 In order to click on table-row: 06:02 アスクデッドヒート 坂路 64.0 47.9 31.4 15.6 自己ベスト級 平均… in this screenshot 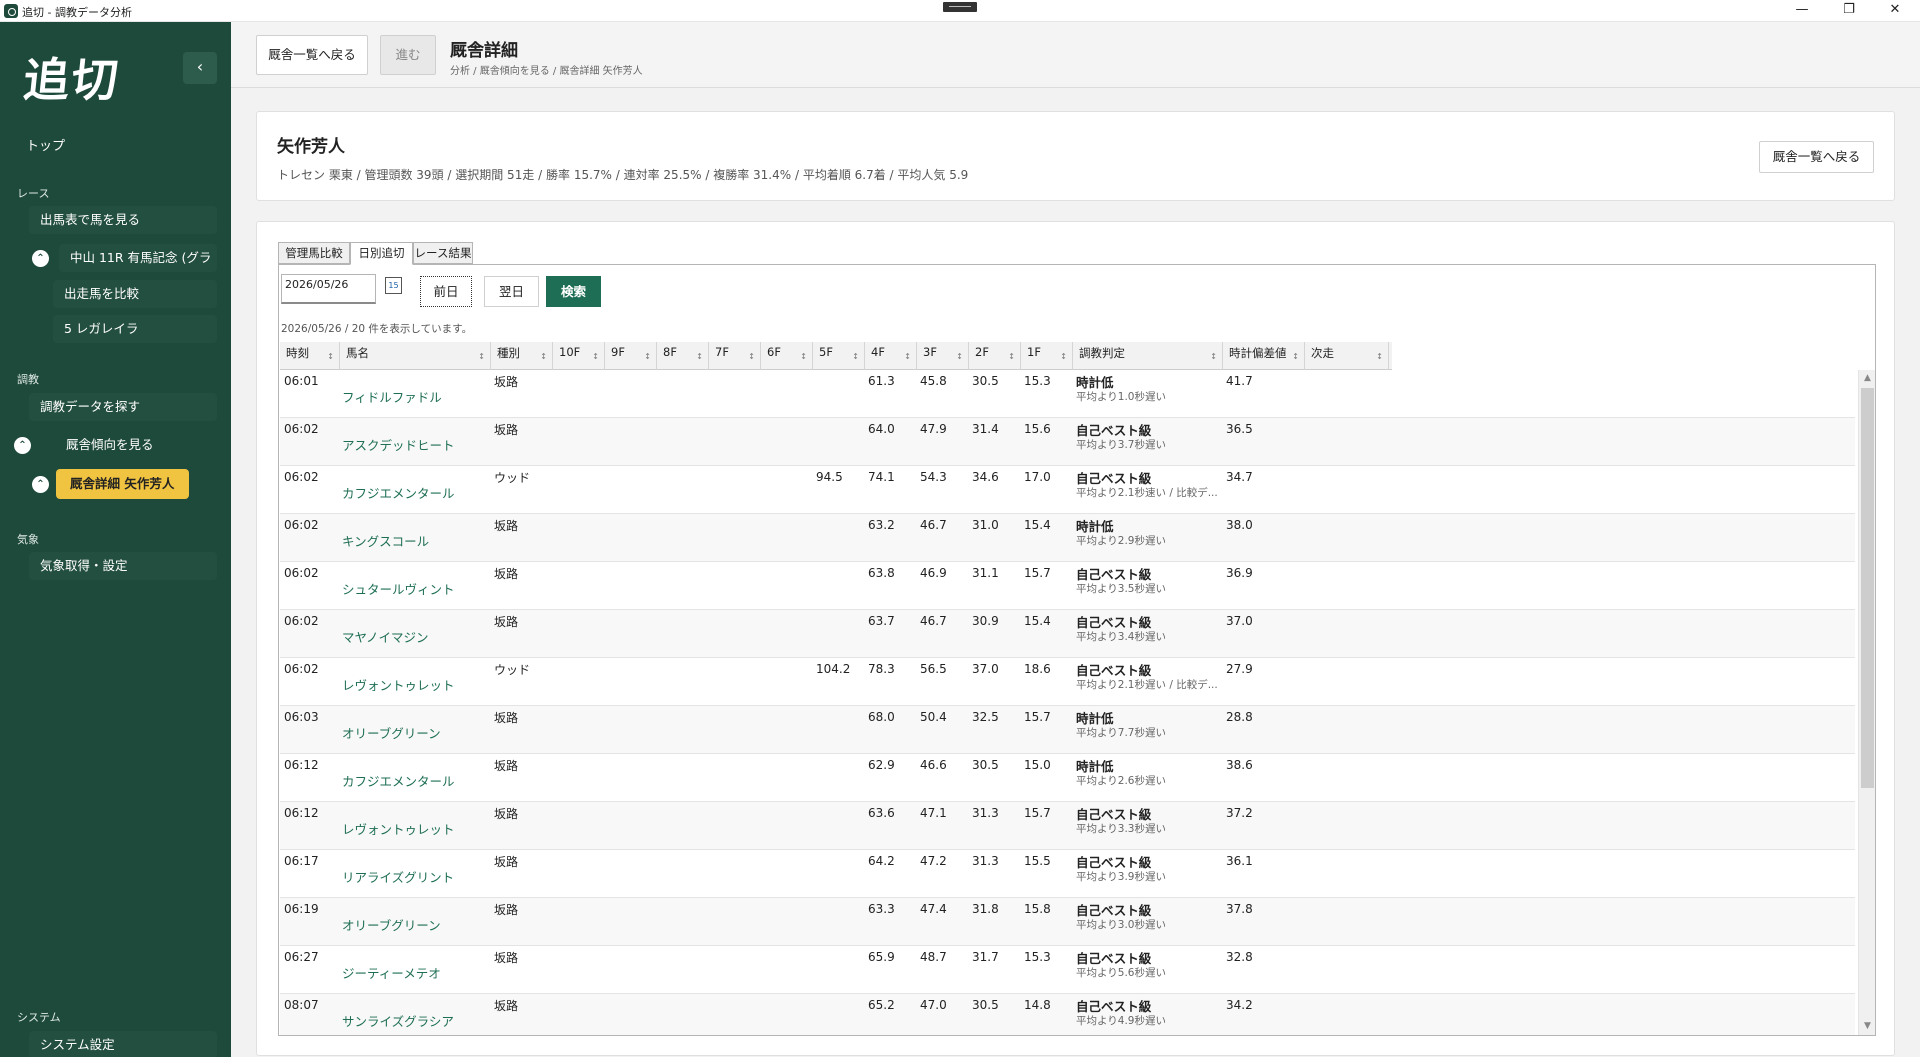, I will do `click(1067, 442)`.